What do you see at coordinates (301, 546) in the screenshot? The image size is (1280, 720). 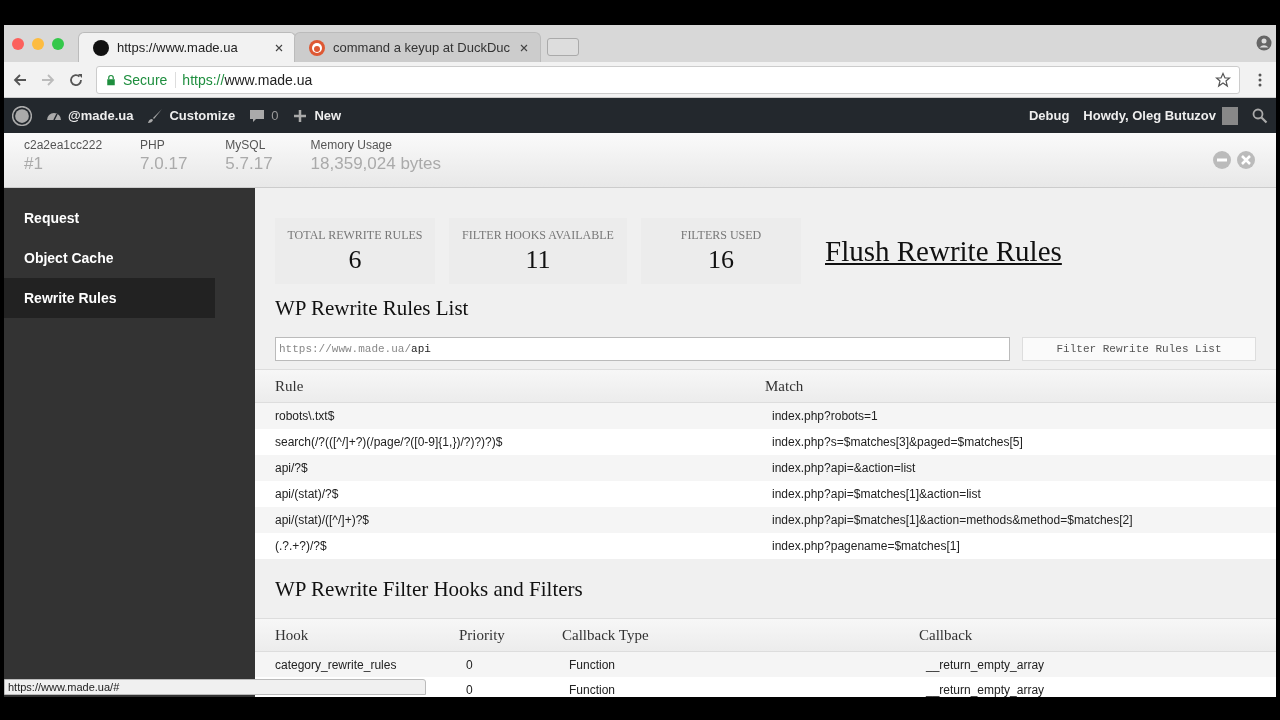 I see `table-cell-text: (.?.+?)/?$` at bounding box center [301, 546].